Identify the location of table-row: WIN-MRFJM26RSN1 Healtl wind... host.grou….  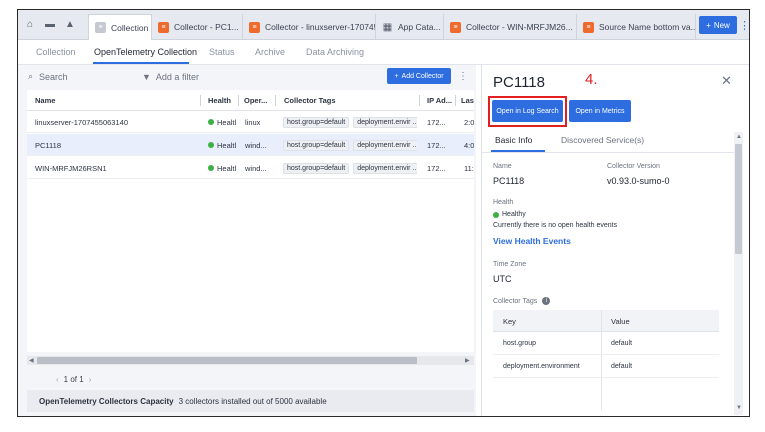
(250, 168).